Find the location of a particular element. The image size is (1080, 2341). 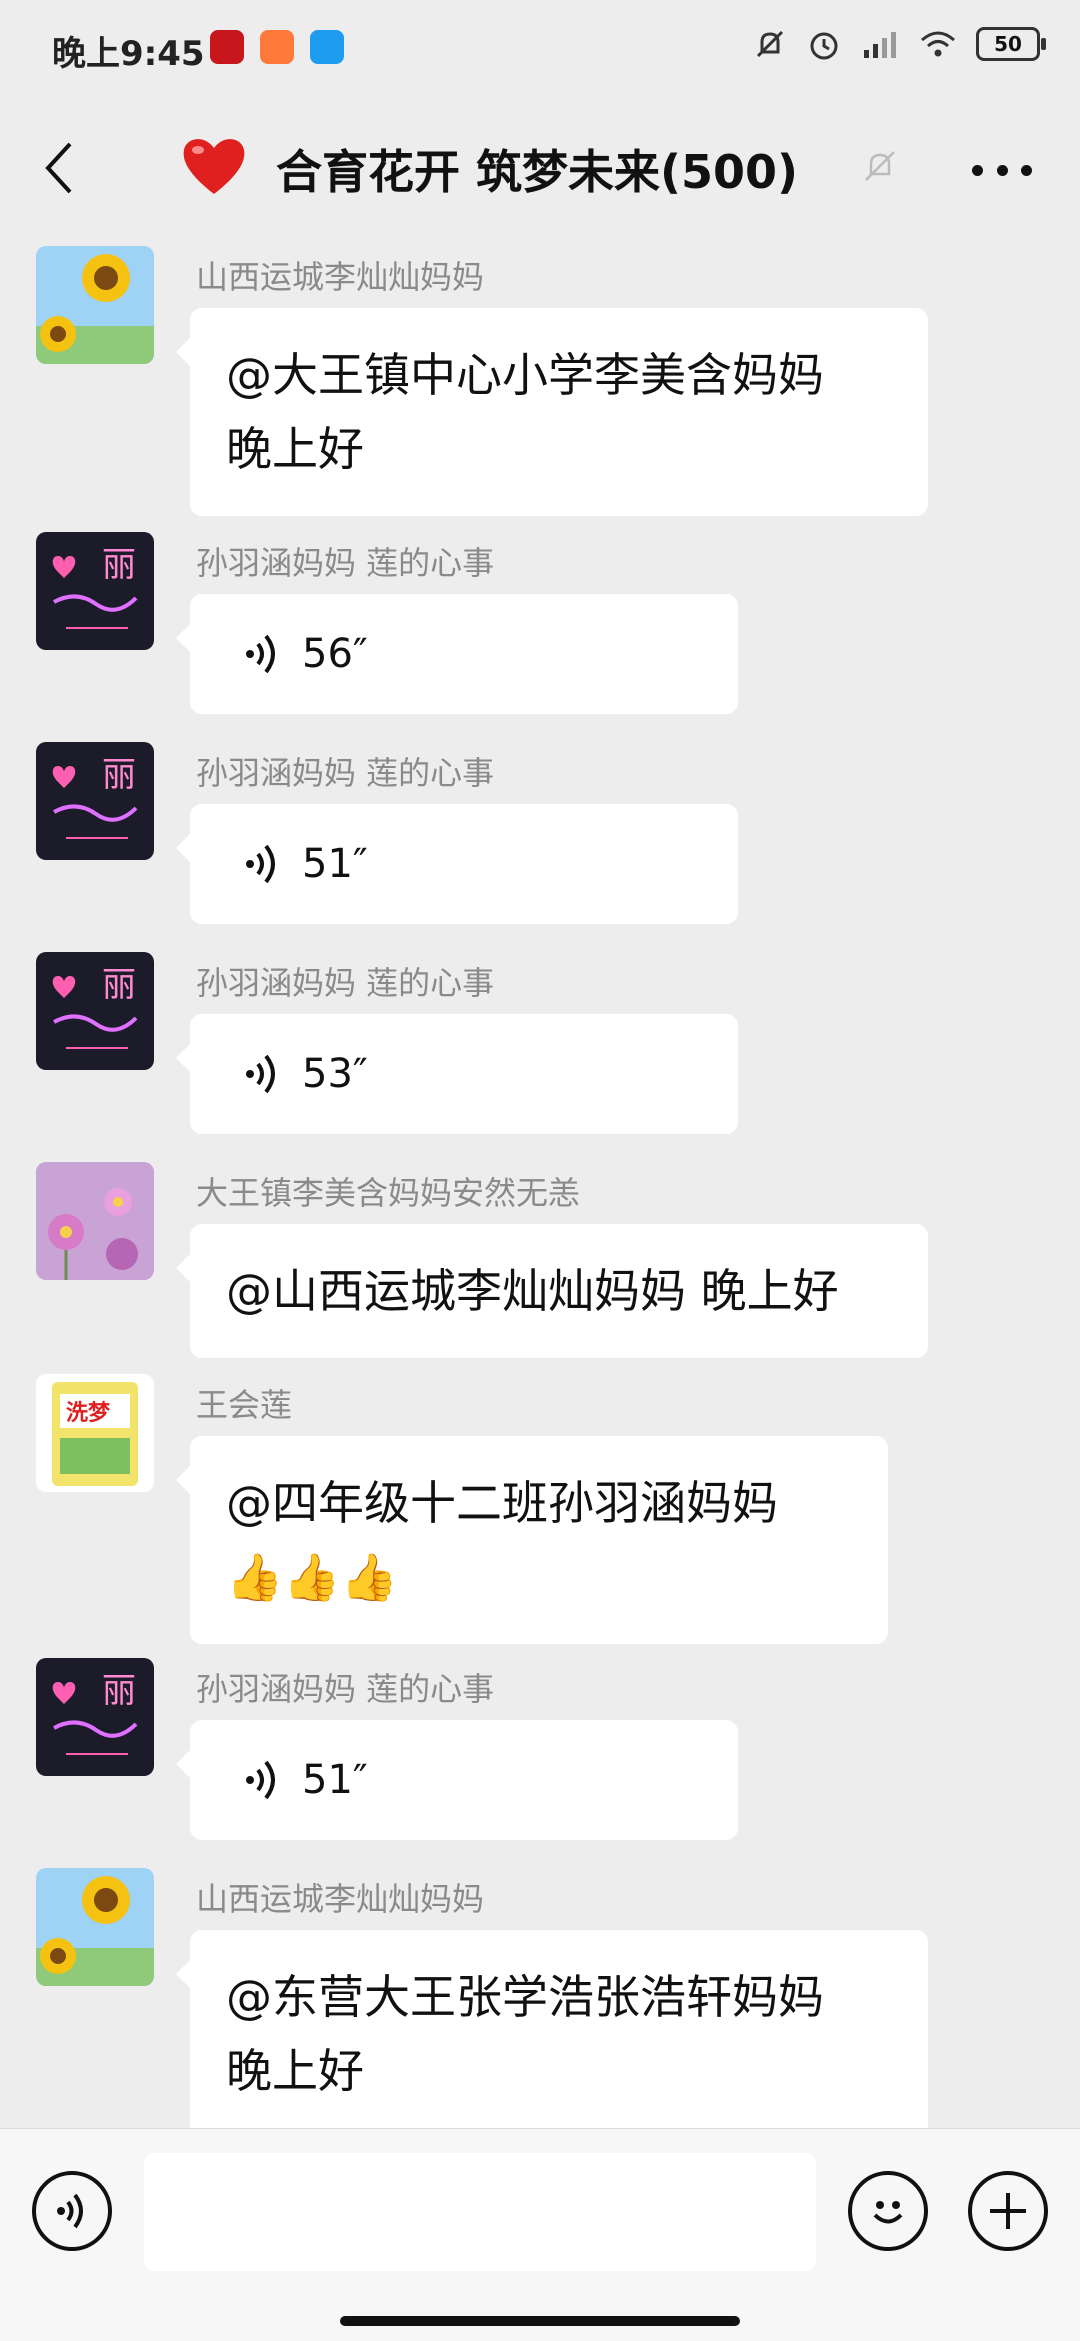

muted-bell-icon is located at coordinates (880, 166).